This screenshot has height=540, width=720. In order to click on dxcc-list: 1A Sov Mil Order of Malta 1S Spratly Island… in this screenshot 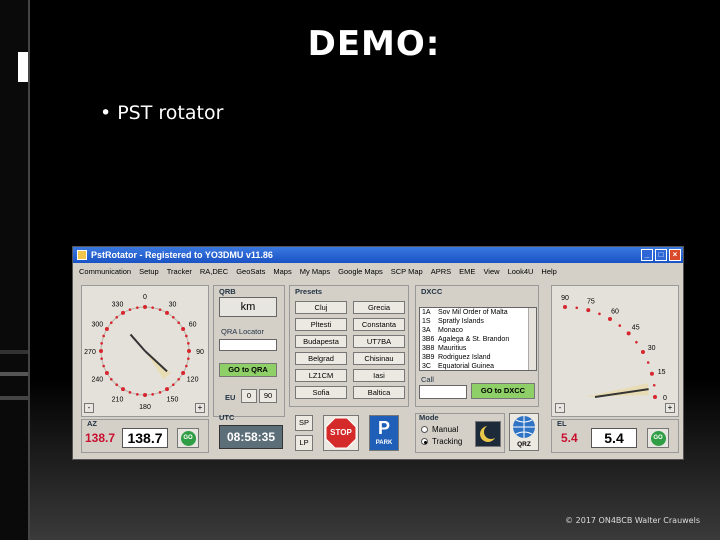, I will do `click(478, 339)`.